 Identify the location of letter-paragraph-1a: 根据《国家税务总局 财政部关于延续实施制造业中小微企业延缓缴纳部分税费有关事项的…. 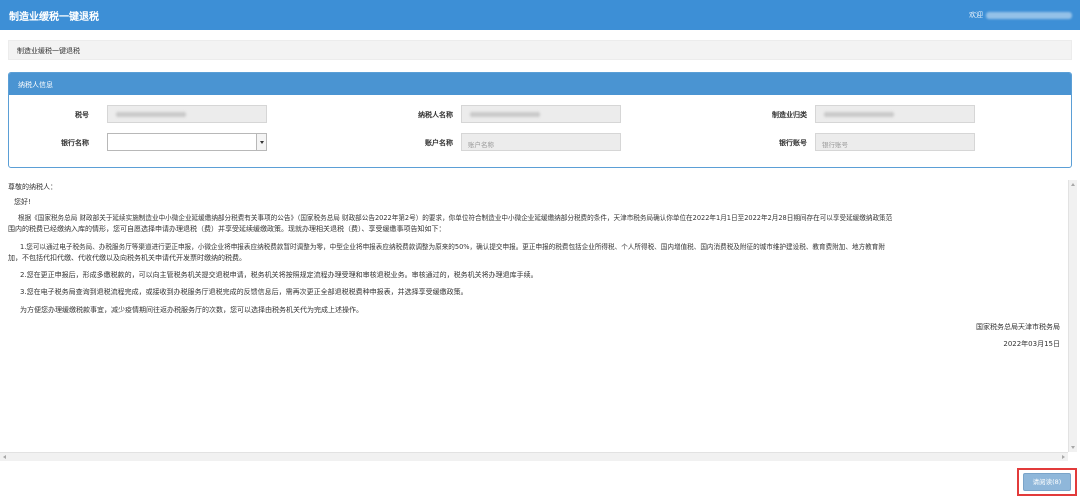
(455, 218).